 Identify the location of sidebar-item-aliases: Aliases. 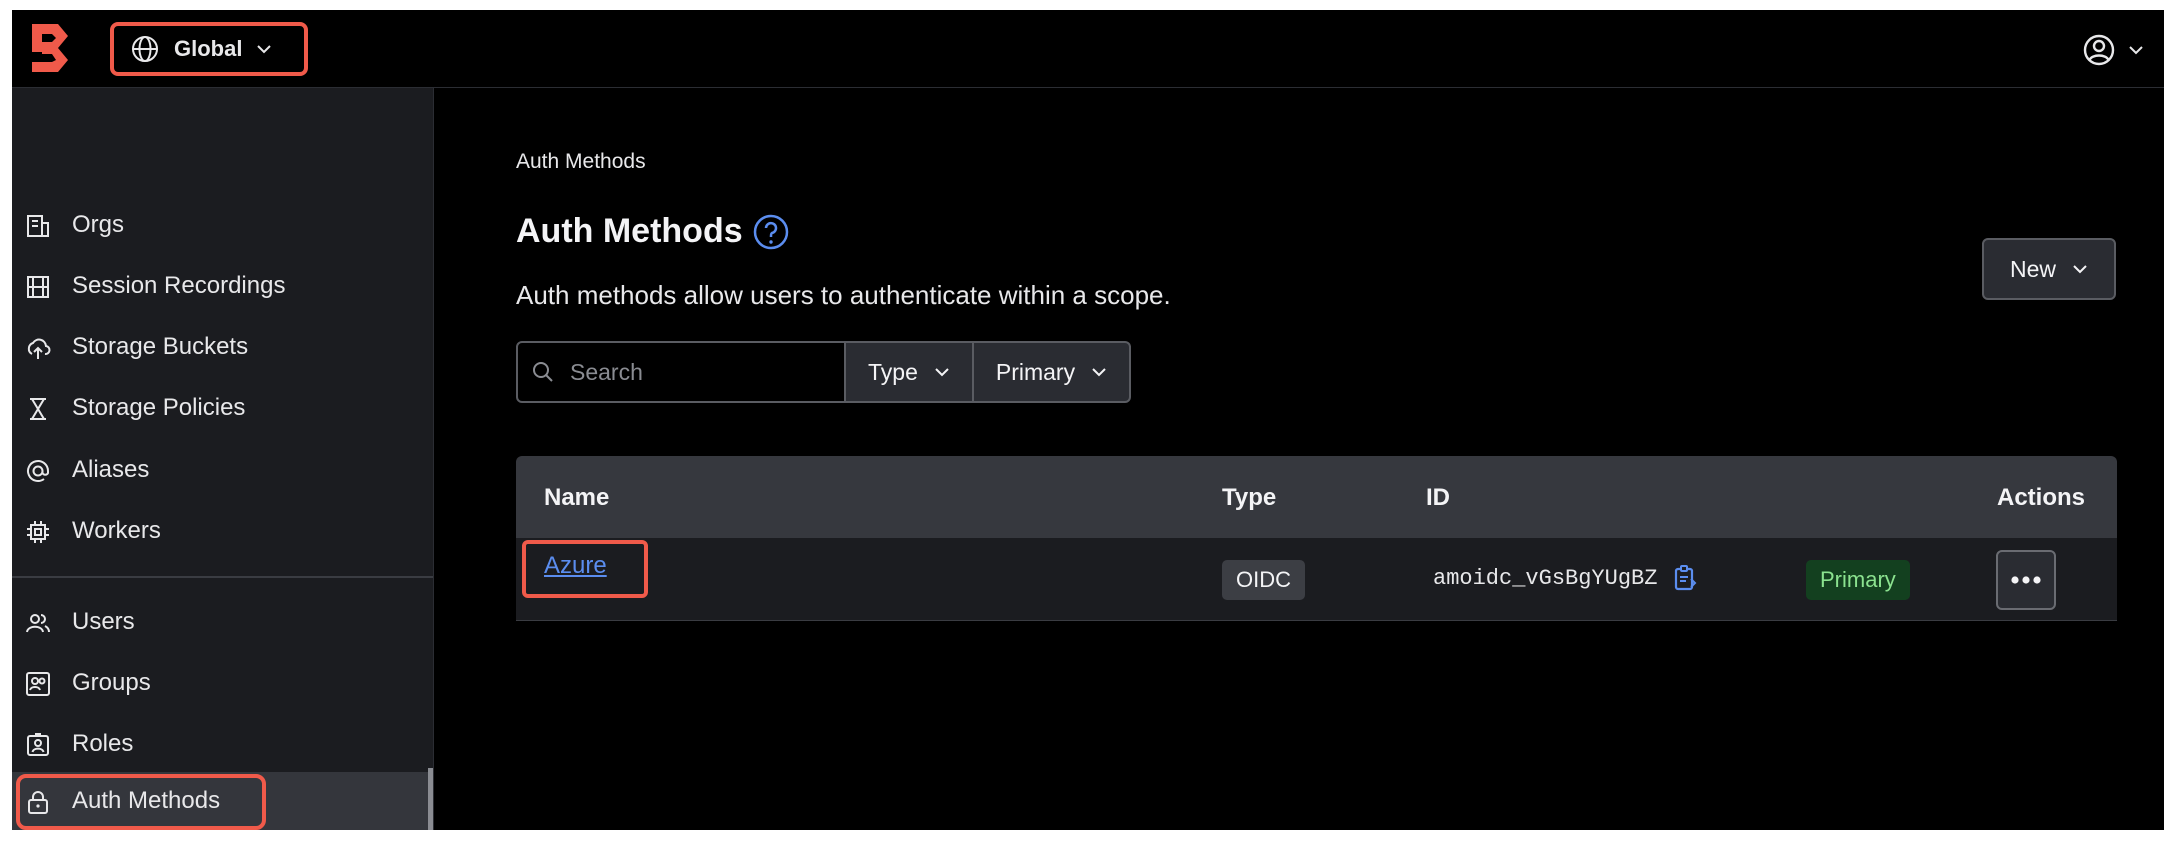
(222, 470).